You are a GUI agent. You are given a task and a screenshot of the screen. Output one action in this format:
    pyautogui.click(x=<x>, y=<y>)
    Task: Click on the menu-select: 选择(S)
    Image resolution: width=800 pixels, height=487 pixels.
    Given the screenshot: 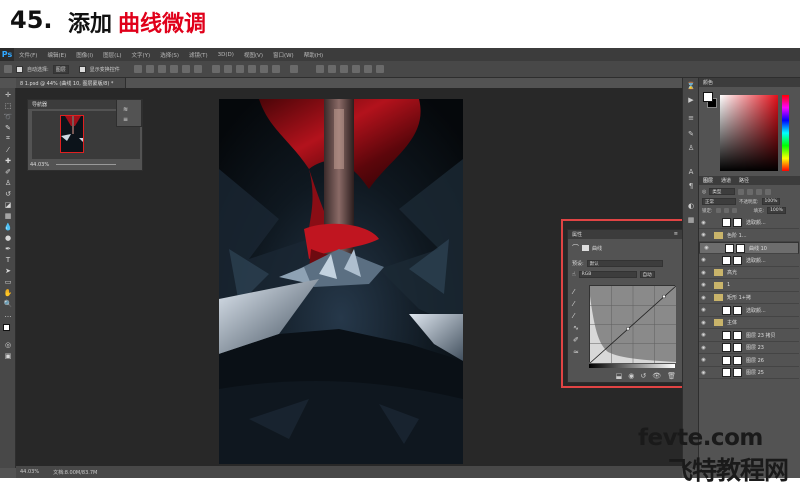 What is the action you would take?
    pyautogui.click(x=169, y=55)
    